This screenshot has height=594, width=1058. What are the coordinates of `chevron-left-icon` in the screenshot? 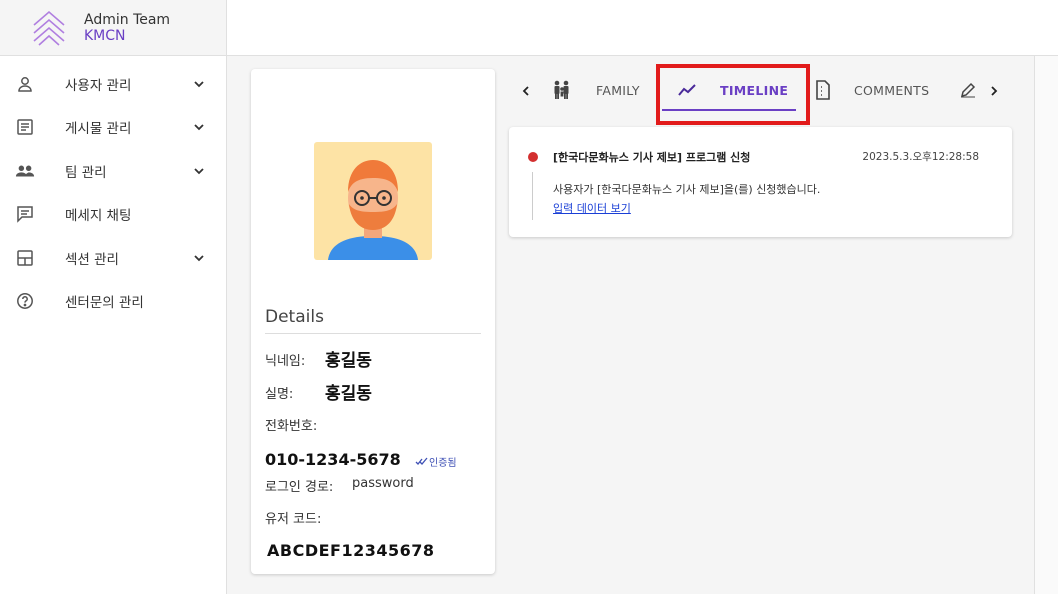 It's located at (525, 91).